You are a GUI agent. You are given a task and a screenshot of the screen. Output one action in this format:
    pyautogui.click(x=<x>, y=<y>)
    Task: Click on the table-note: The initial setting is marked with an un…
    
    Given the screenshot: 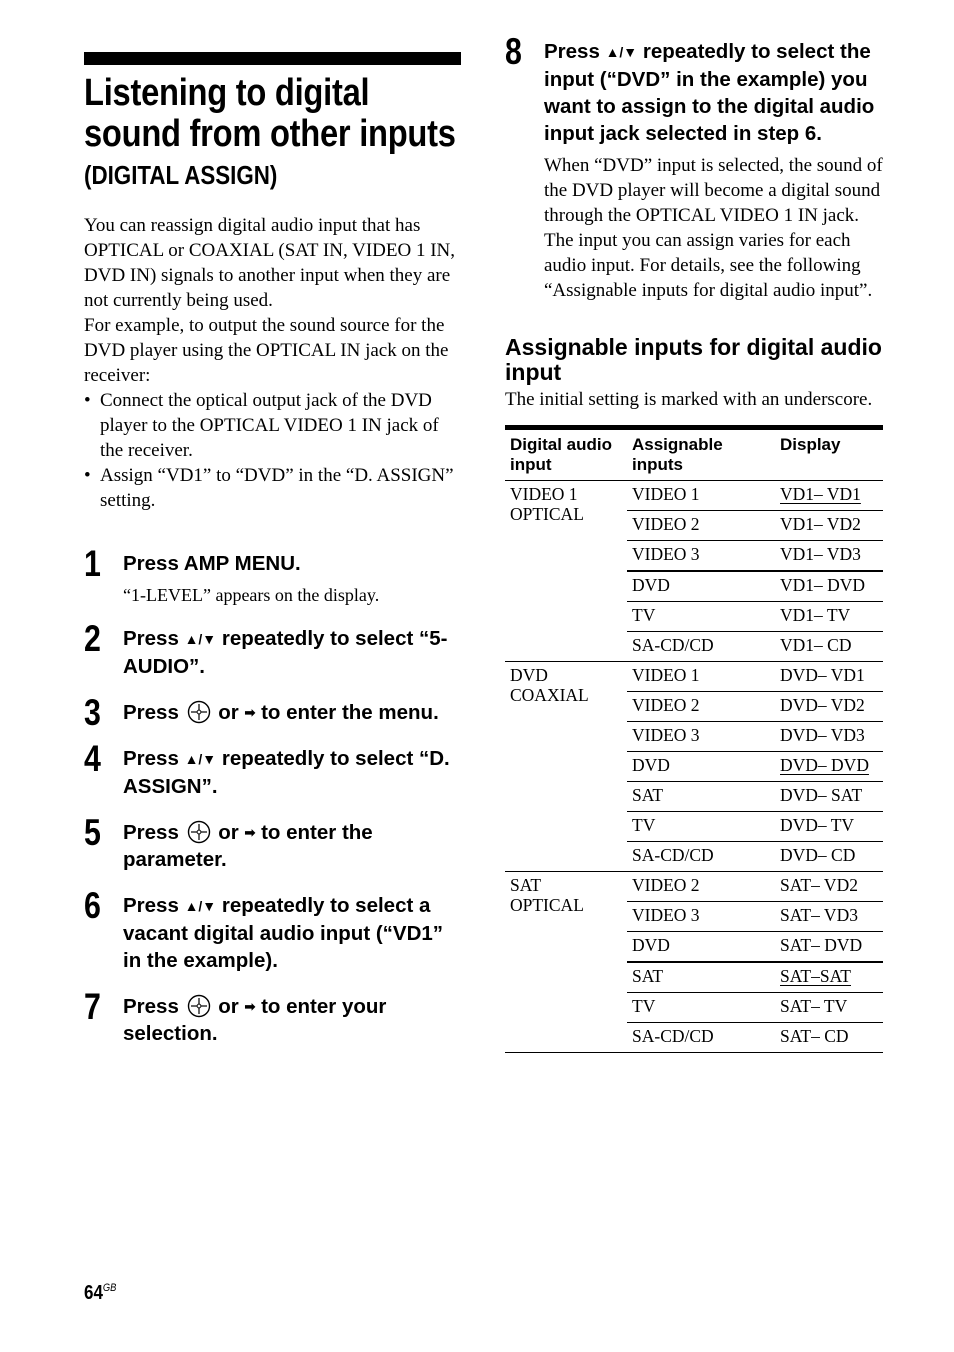 What is the action you would take?
    pyautogui.click(x=689, y=399)
    